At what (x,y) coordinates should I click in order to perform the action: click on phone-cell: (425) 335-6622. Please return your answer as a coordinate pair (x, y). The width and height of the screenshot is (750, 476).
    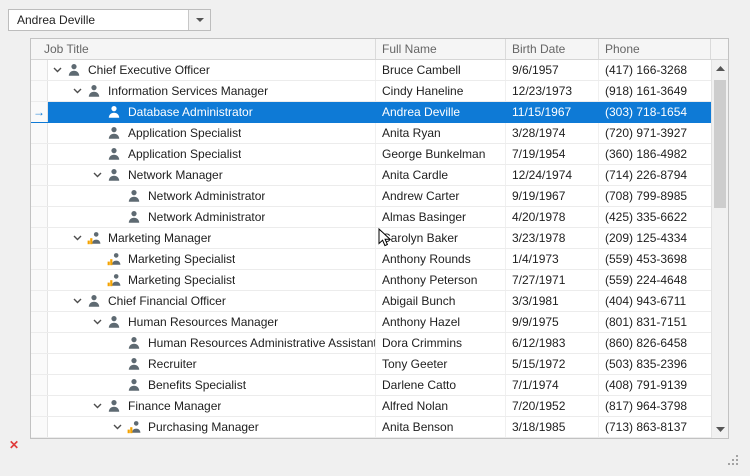
    Looking at the image, I should click on (646, 217).